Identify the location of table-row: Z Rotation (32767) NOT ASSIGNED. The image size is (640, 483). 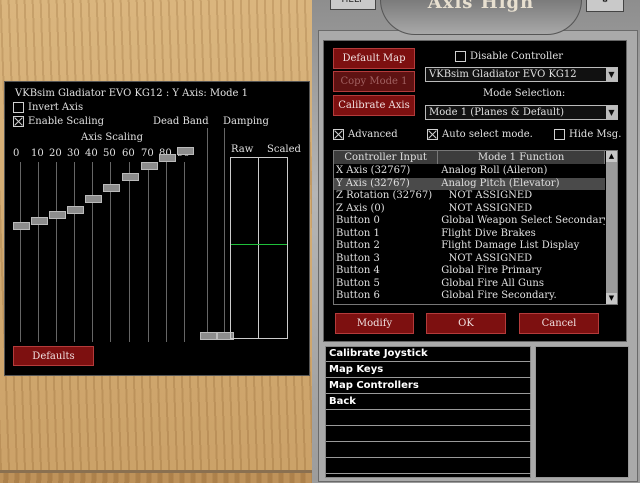
(469, 196).